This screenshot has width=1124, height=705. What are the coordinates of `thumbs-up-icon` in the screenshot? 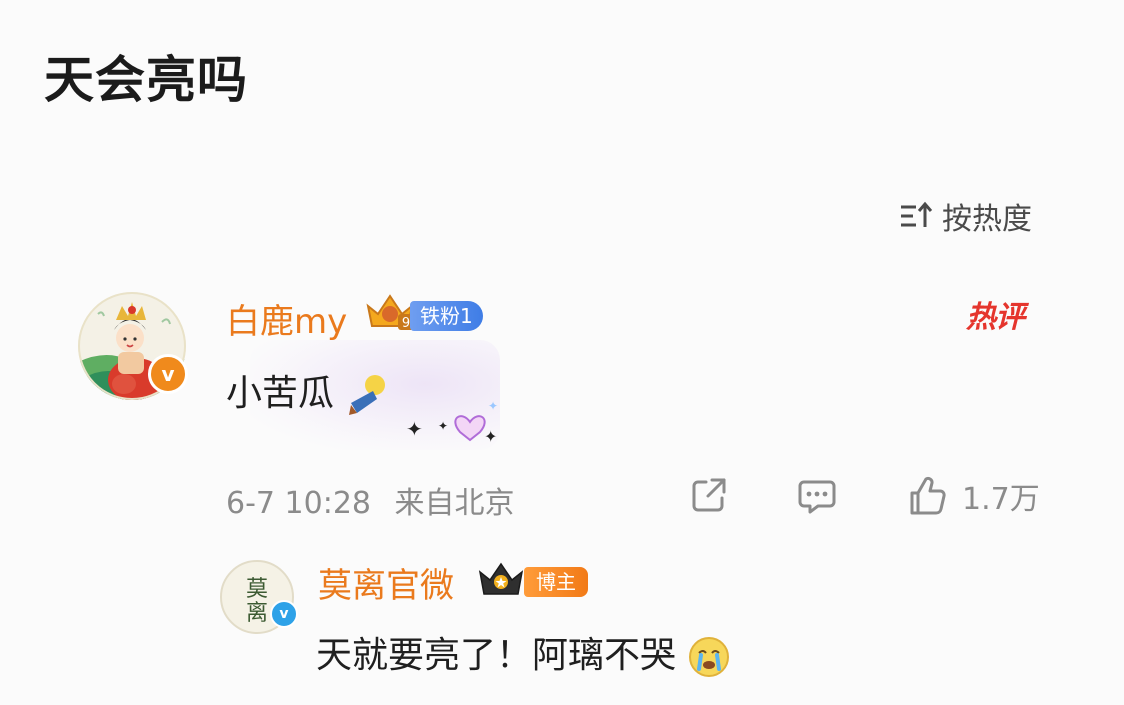 It's located at (928, 495).